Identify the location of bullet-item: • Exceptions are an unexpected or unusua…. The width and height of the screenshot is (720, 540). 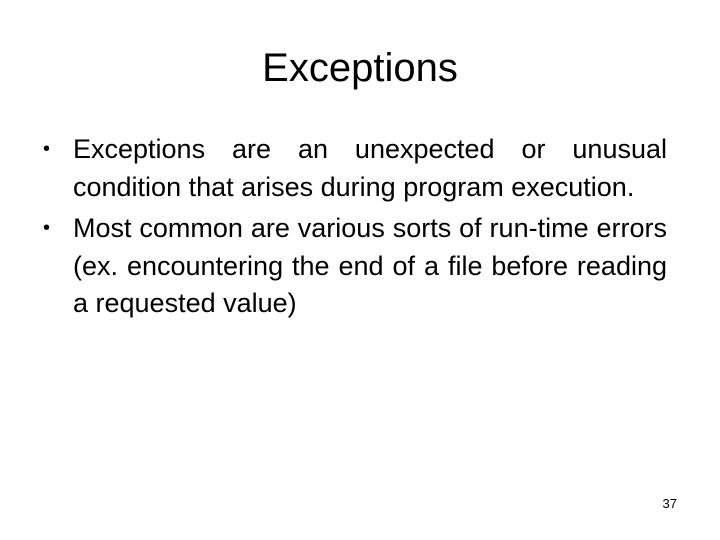
(355, 168).